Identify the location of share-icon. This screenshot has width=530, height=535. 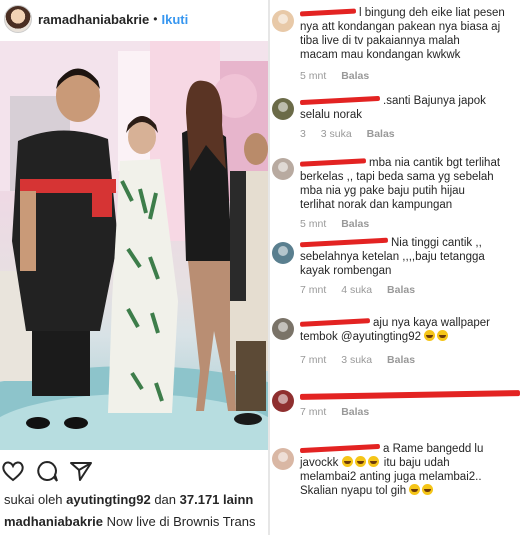
(81, 471).